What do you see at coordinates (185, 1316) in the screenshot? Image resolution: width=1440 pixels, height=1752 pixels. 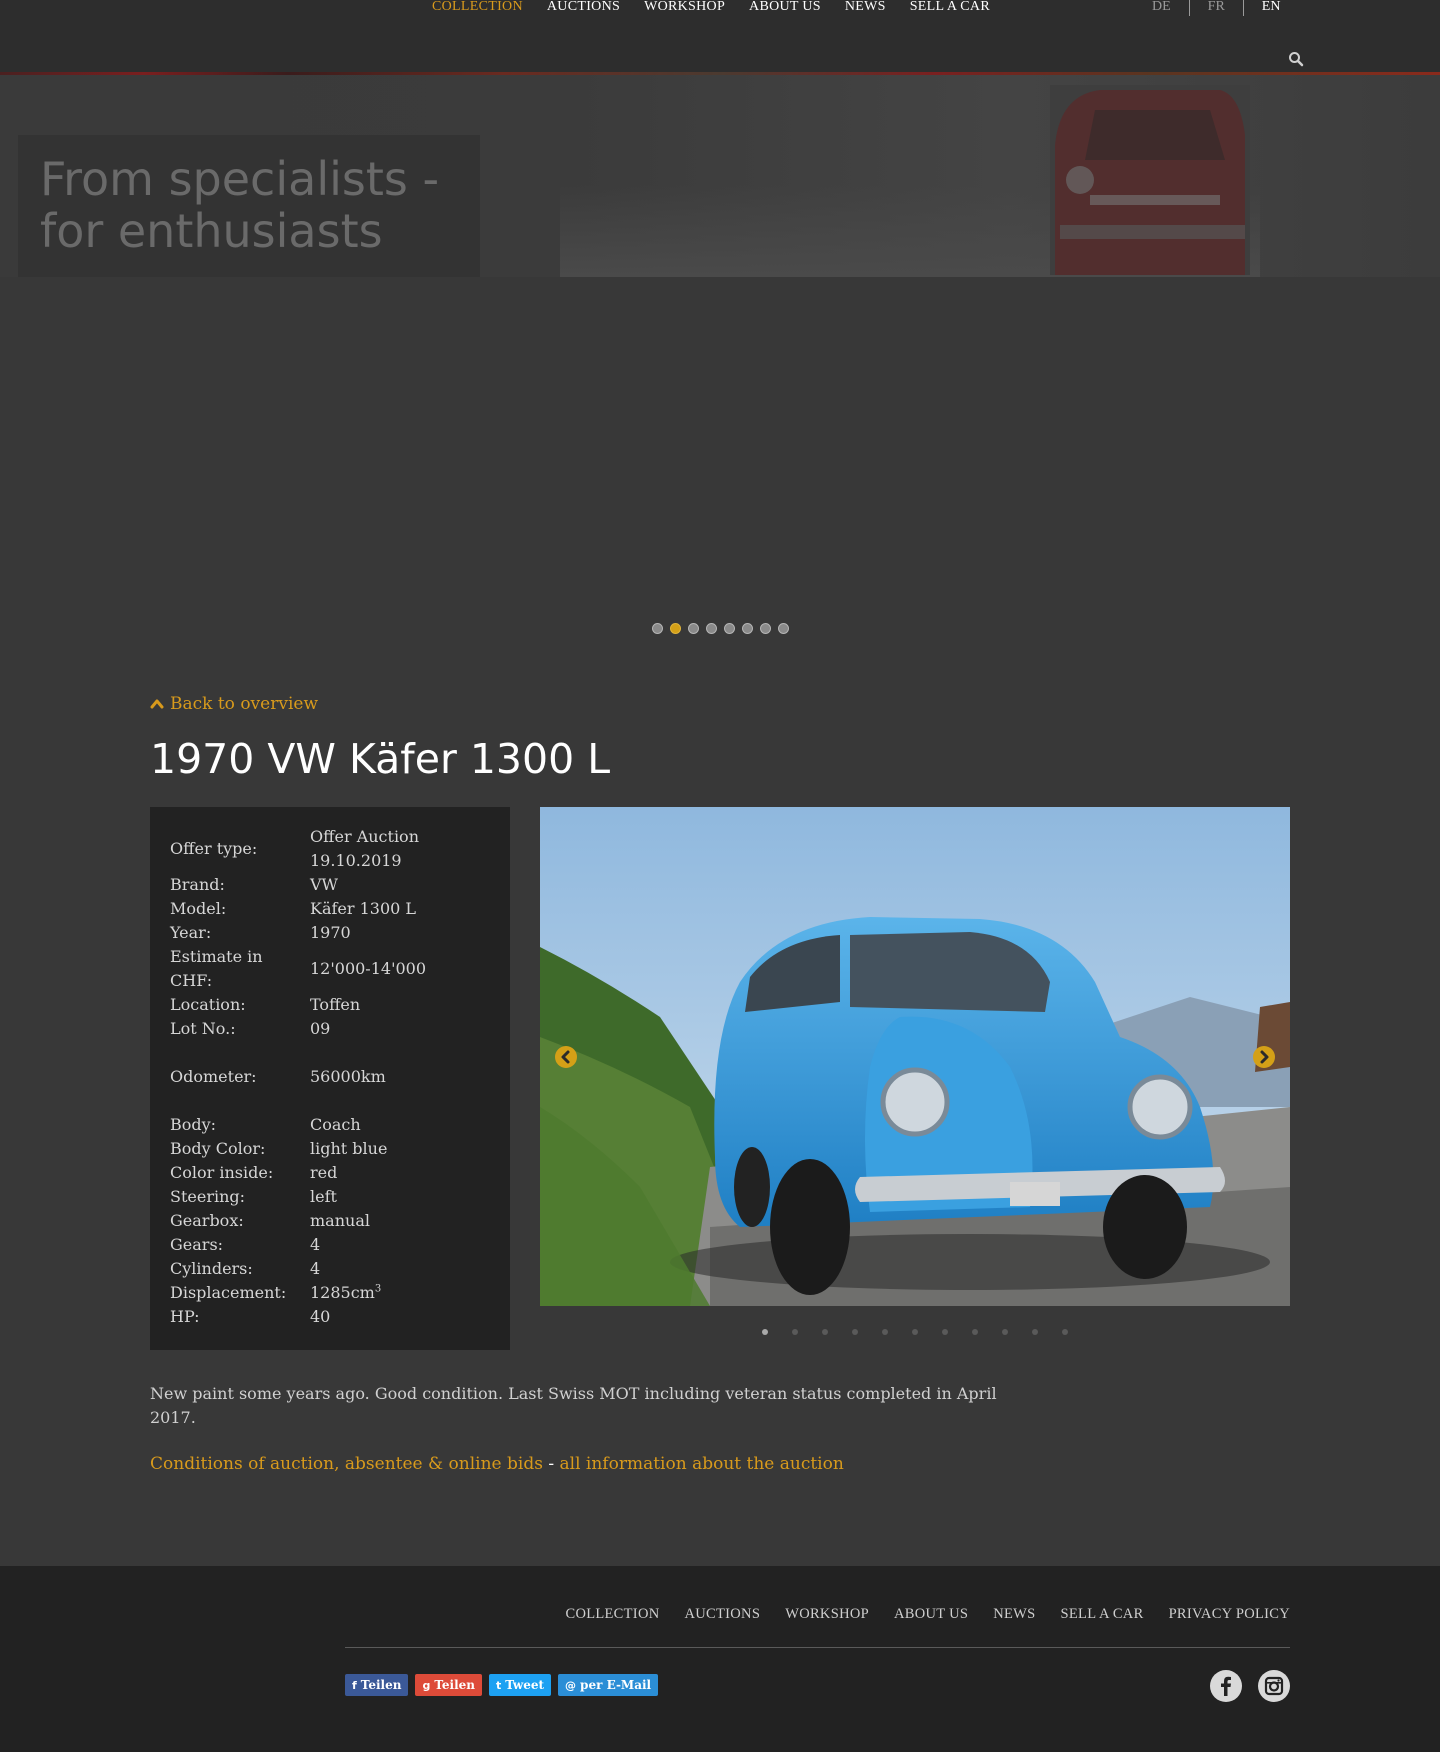 I see `spec-label: HP:` at bounding box center [185, 1316].